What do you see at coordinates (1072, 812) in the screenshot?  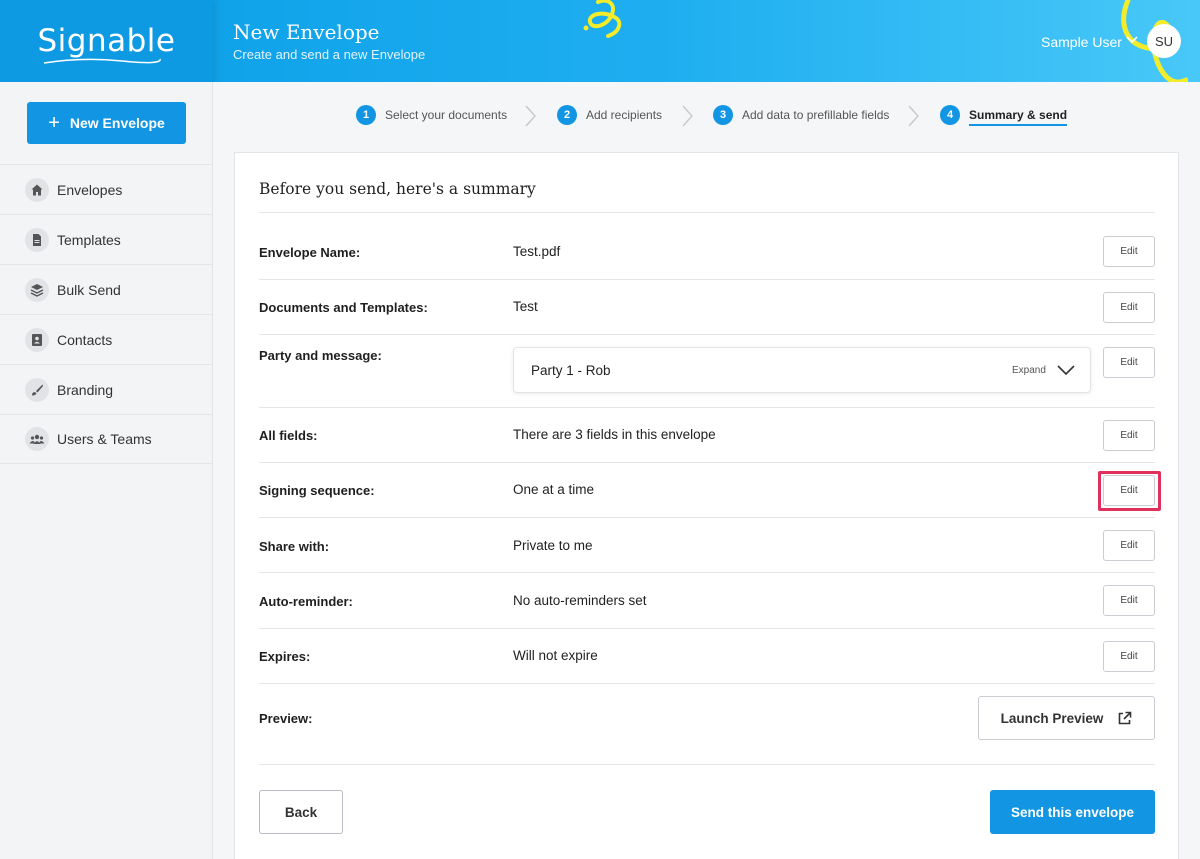 I see `send-envelope-button: Send this envelope` at bounding box center [1072, 812].